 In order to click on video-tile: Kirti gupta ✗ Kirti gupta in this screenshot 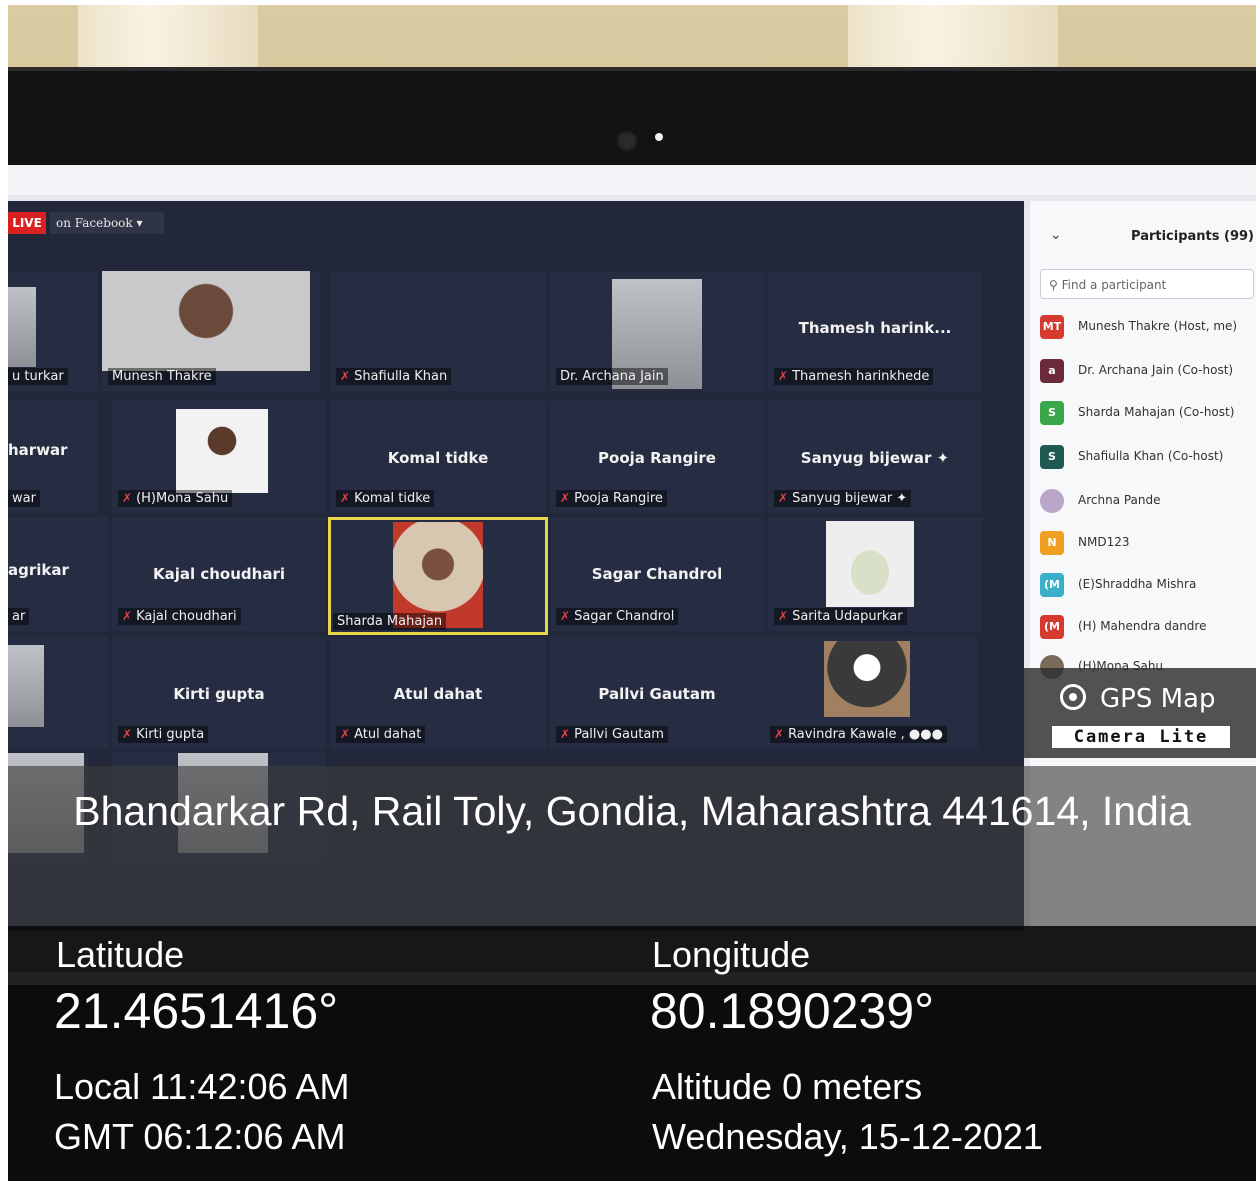, I will do `click(219, 693)`.